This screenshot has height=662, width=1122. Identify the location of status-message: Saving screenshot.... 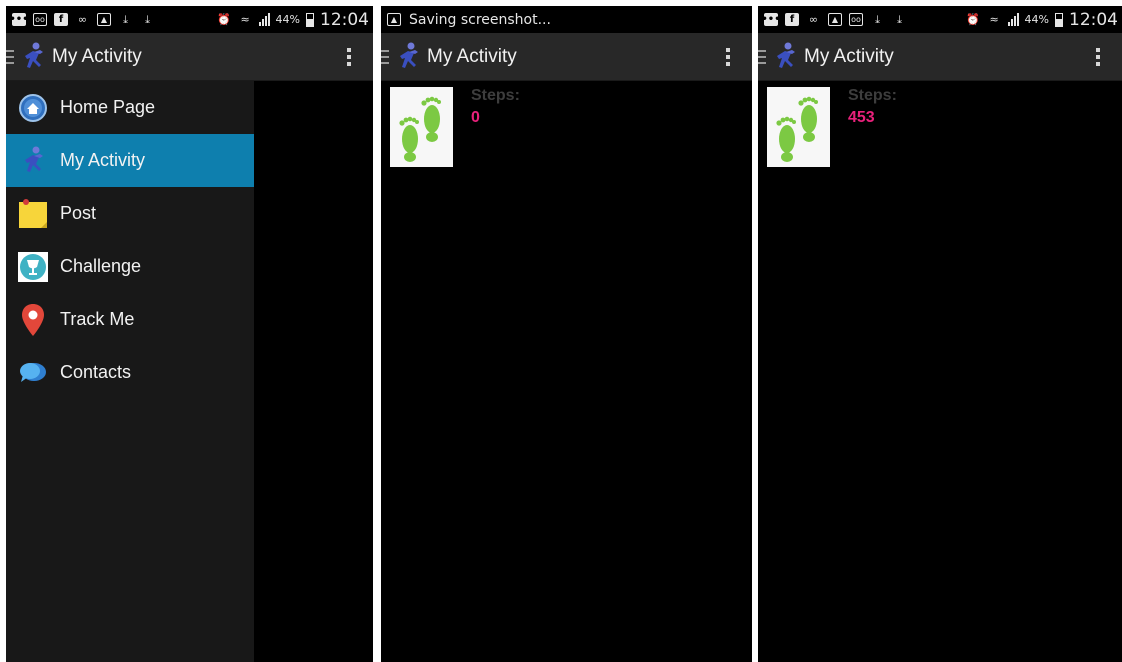
(480, 19).